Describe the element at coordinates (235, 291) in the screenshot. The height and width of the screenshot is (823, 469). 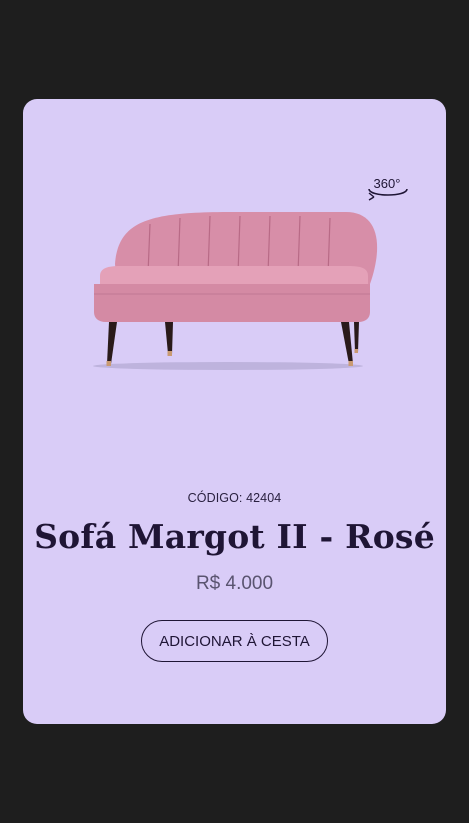
I see `sofa-image` at that location.